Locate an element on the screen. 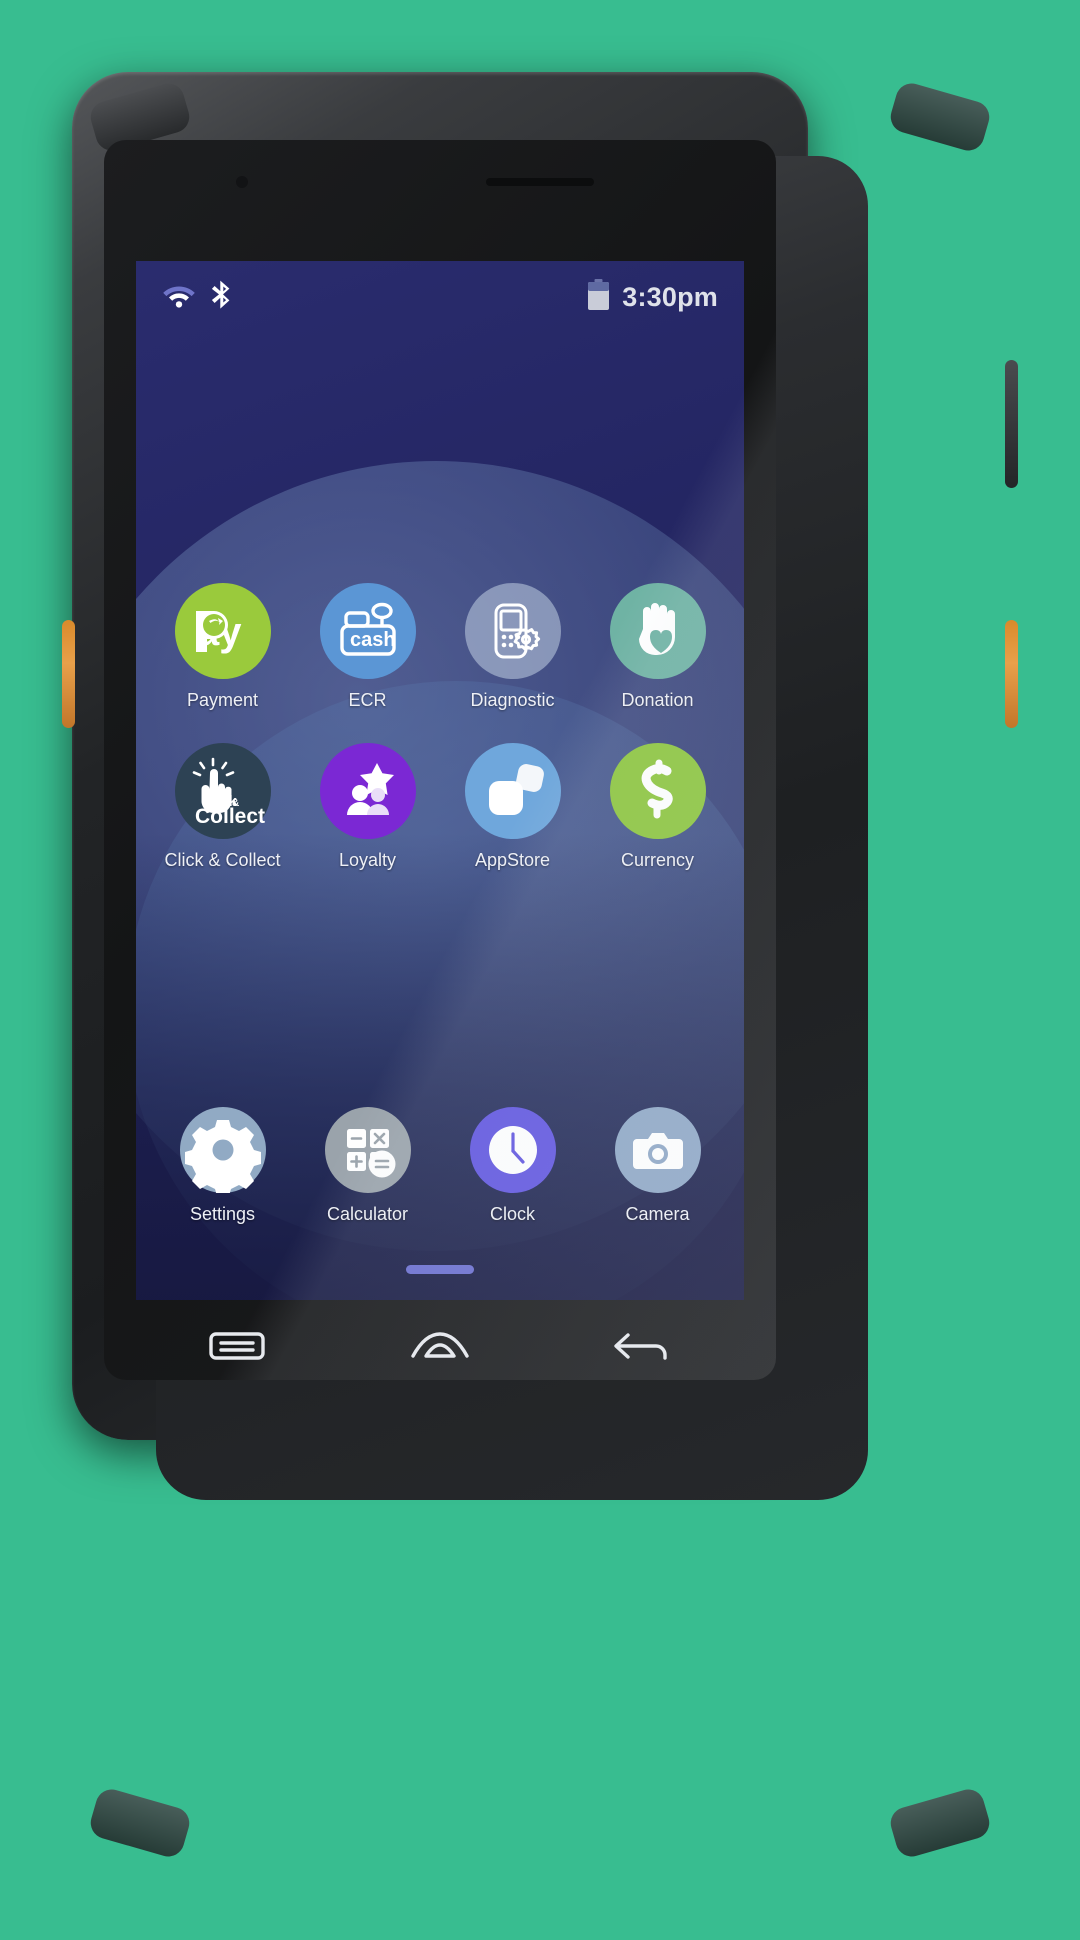 The height and width of the screenshot is (1940, 1080). recents-icon is located at coordinates (237, 1346).